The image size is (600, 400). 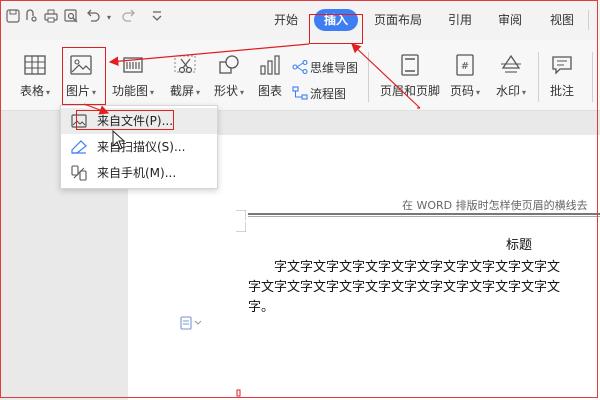 I want to click on tab-start: 开始, so click(x=286, y=20).